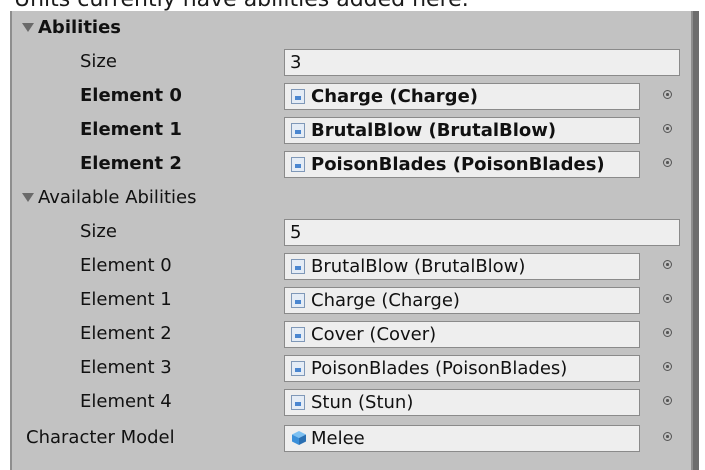  What do you see at coordinates (98, 231) in the screenshot?
I see `available-size-label: Size` at bounding box center [98, 231].